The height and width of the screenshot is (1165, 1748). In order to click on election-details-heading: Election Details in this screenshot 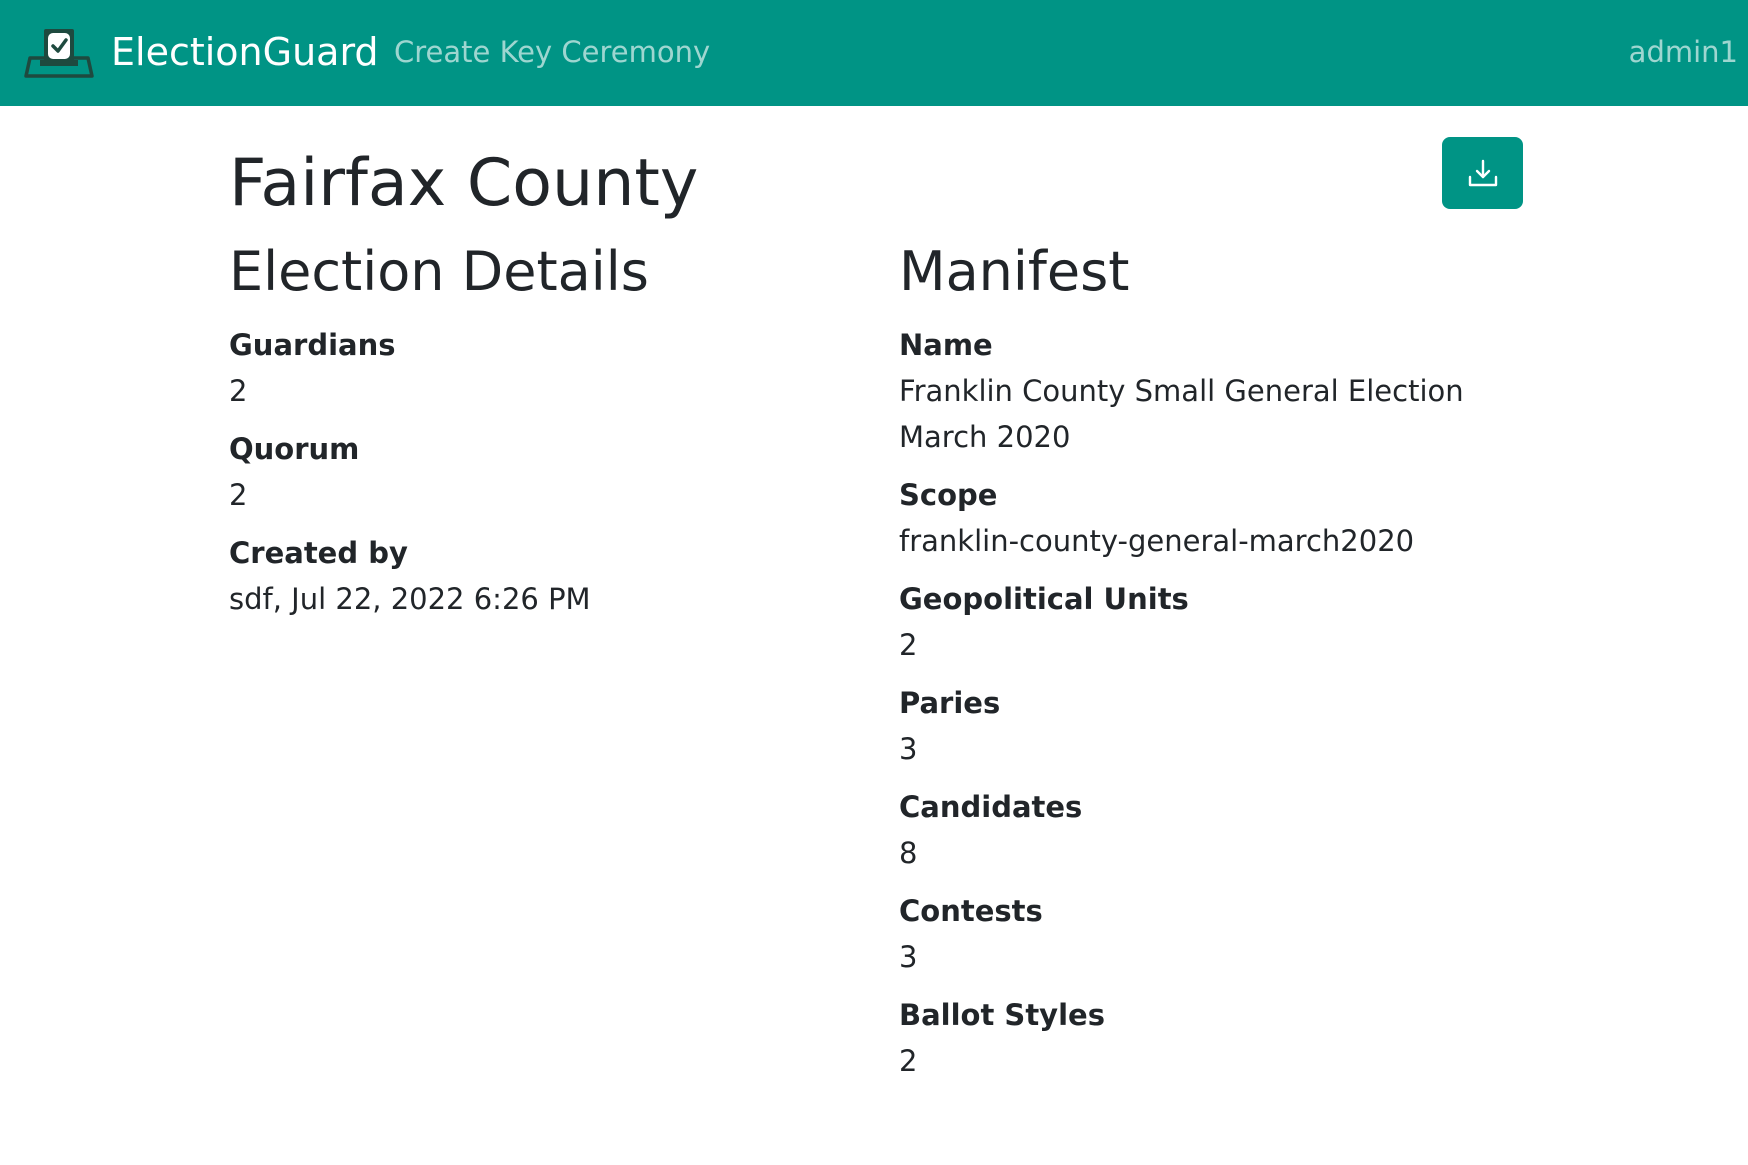, I will do `click(439, 271)`.